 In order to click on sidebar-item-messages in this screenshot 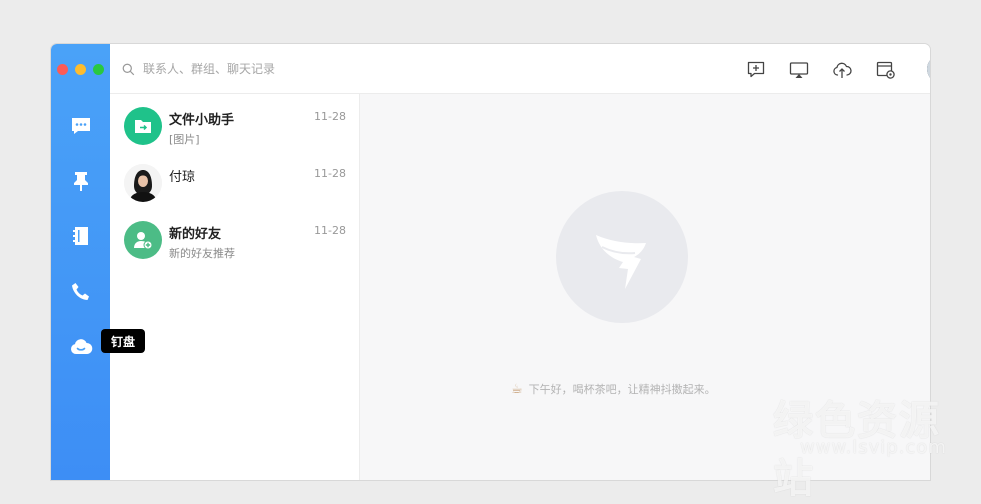, I will do `click(81, 126)`.